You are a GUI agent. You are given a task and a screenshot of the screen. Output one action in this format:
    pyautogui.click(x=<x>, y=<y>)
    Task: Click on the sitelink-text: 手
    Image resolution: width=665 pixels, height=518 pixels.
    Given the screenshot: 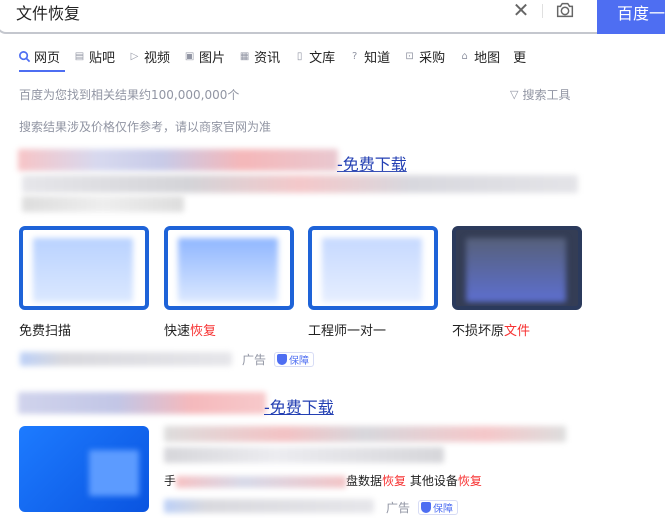 What is the action you would take?
    pyautogui.click(x=170, y=481)
    